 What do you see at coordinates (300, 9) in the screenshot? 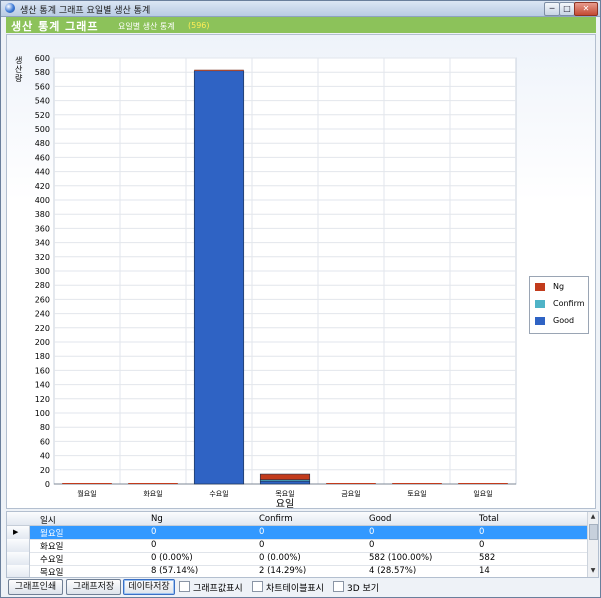
I see `title-bar: 생산 통계 그래프 요일별 생산 통계 ─ □ ✕` at bounding box center [300, 9].